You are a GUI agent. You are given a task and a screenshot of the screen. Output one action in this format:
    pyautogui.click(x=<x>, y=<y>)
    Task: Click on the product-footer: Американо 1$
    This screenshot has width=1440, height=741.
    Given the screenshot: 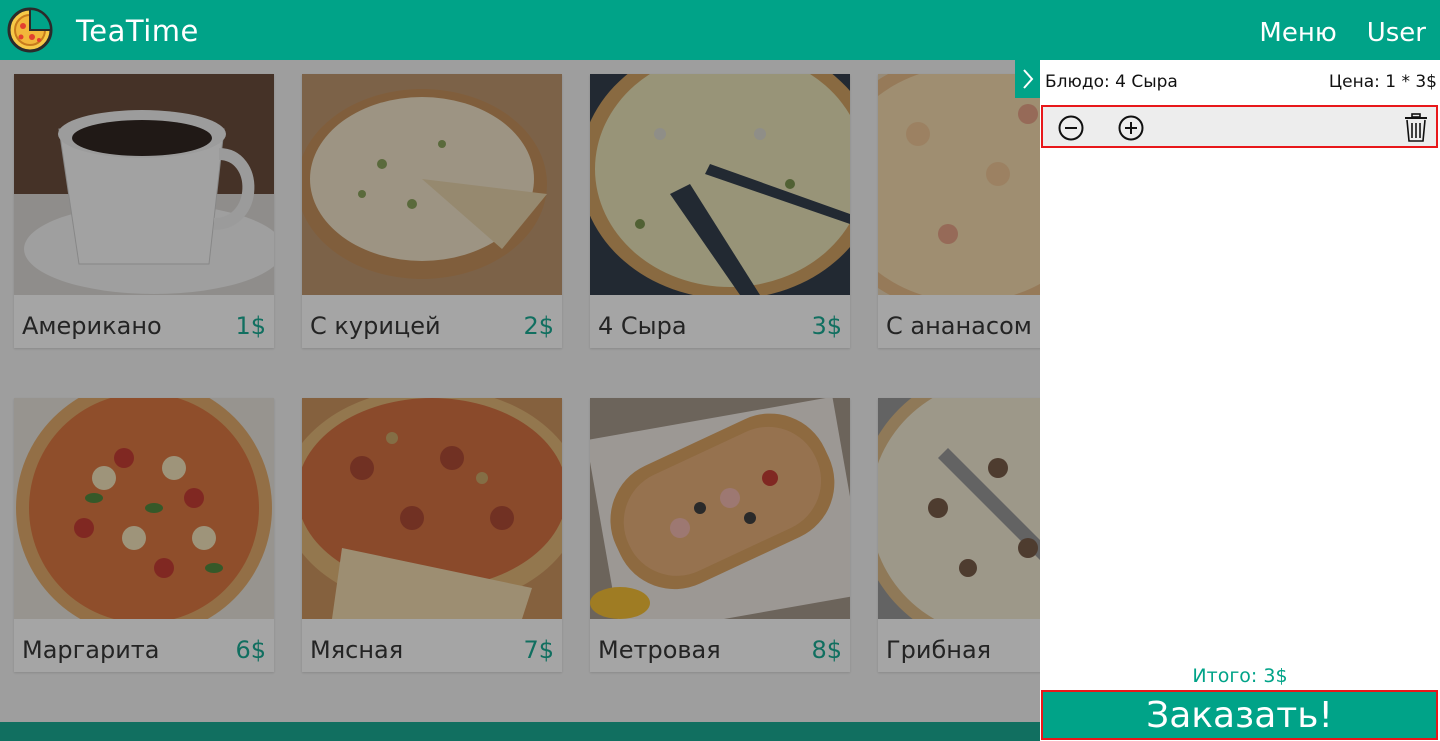 What is the action you would take?
    pyautogui.click(x=144, y=323)
    